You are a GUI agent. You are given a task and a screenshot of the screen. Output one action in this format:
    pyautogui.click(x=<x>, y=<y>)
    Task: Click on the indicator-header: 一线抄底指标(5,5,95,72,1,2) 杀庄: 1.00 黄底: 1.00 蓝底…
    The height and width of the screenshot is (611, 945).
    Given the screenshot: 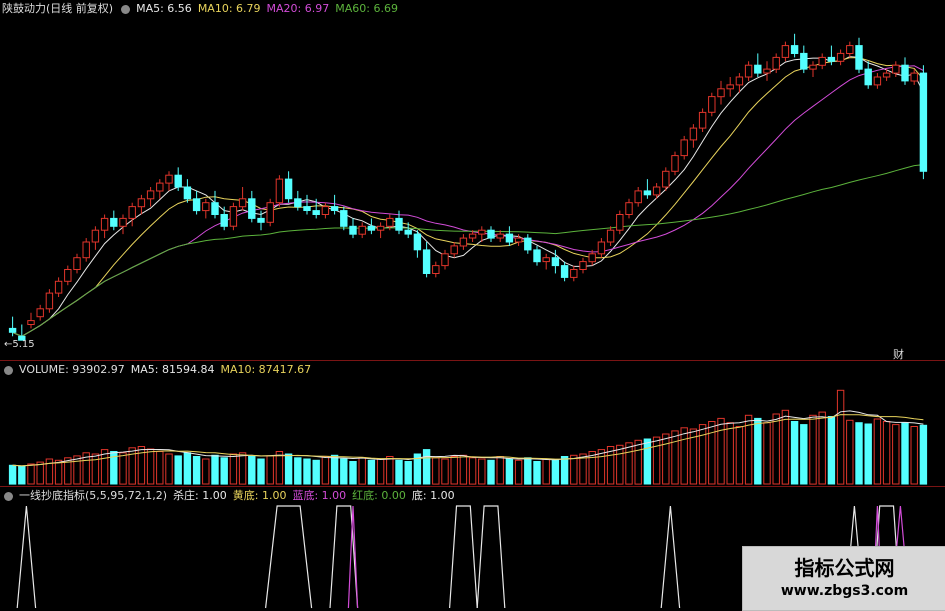 What is the action you would take?
    pyautogui.click(x=231, y=496)
    